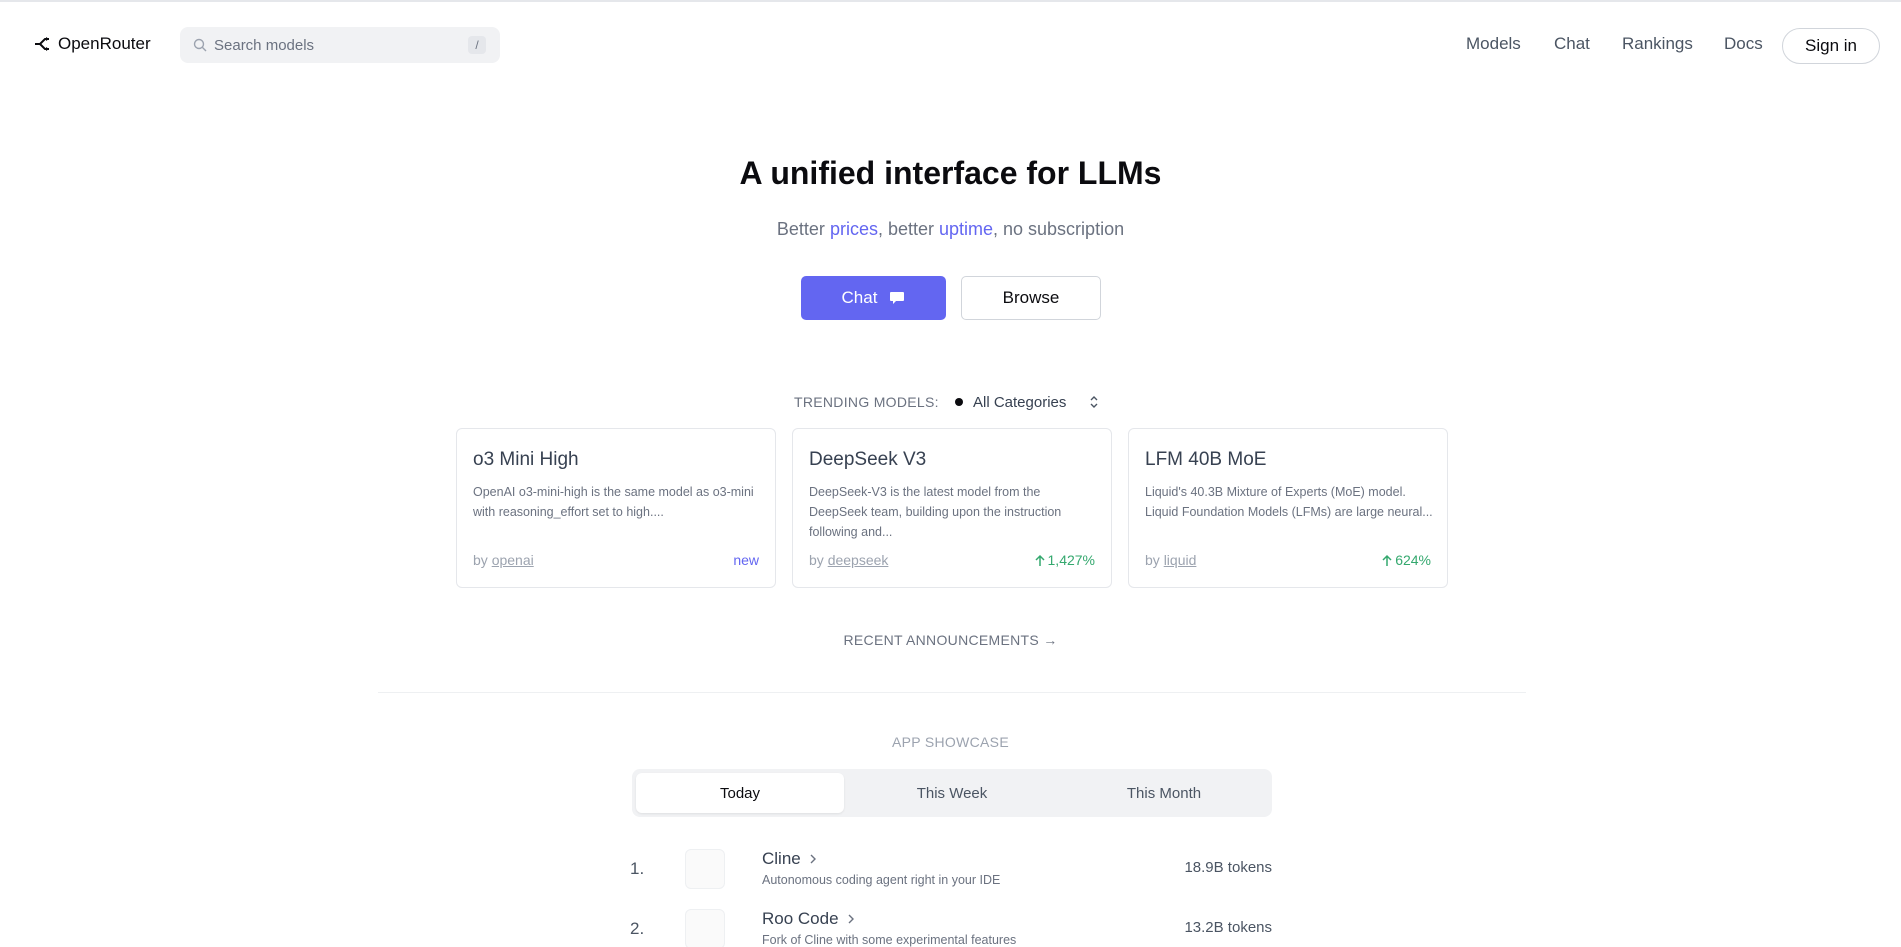  What do you see at coordinates (952, 692) in the screenshot?
I see `section-divider` at bounding box center [952, 692].